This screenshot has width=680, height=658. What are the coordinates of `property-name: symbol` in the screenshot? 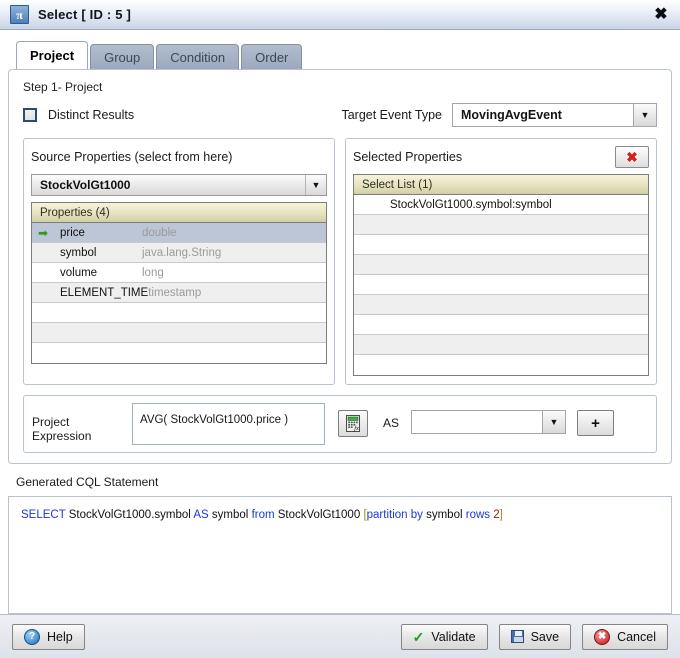 It's located at (78, 252).